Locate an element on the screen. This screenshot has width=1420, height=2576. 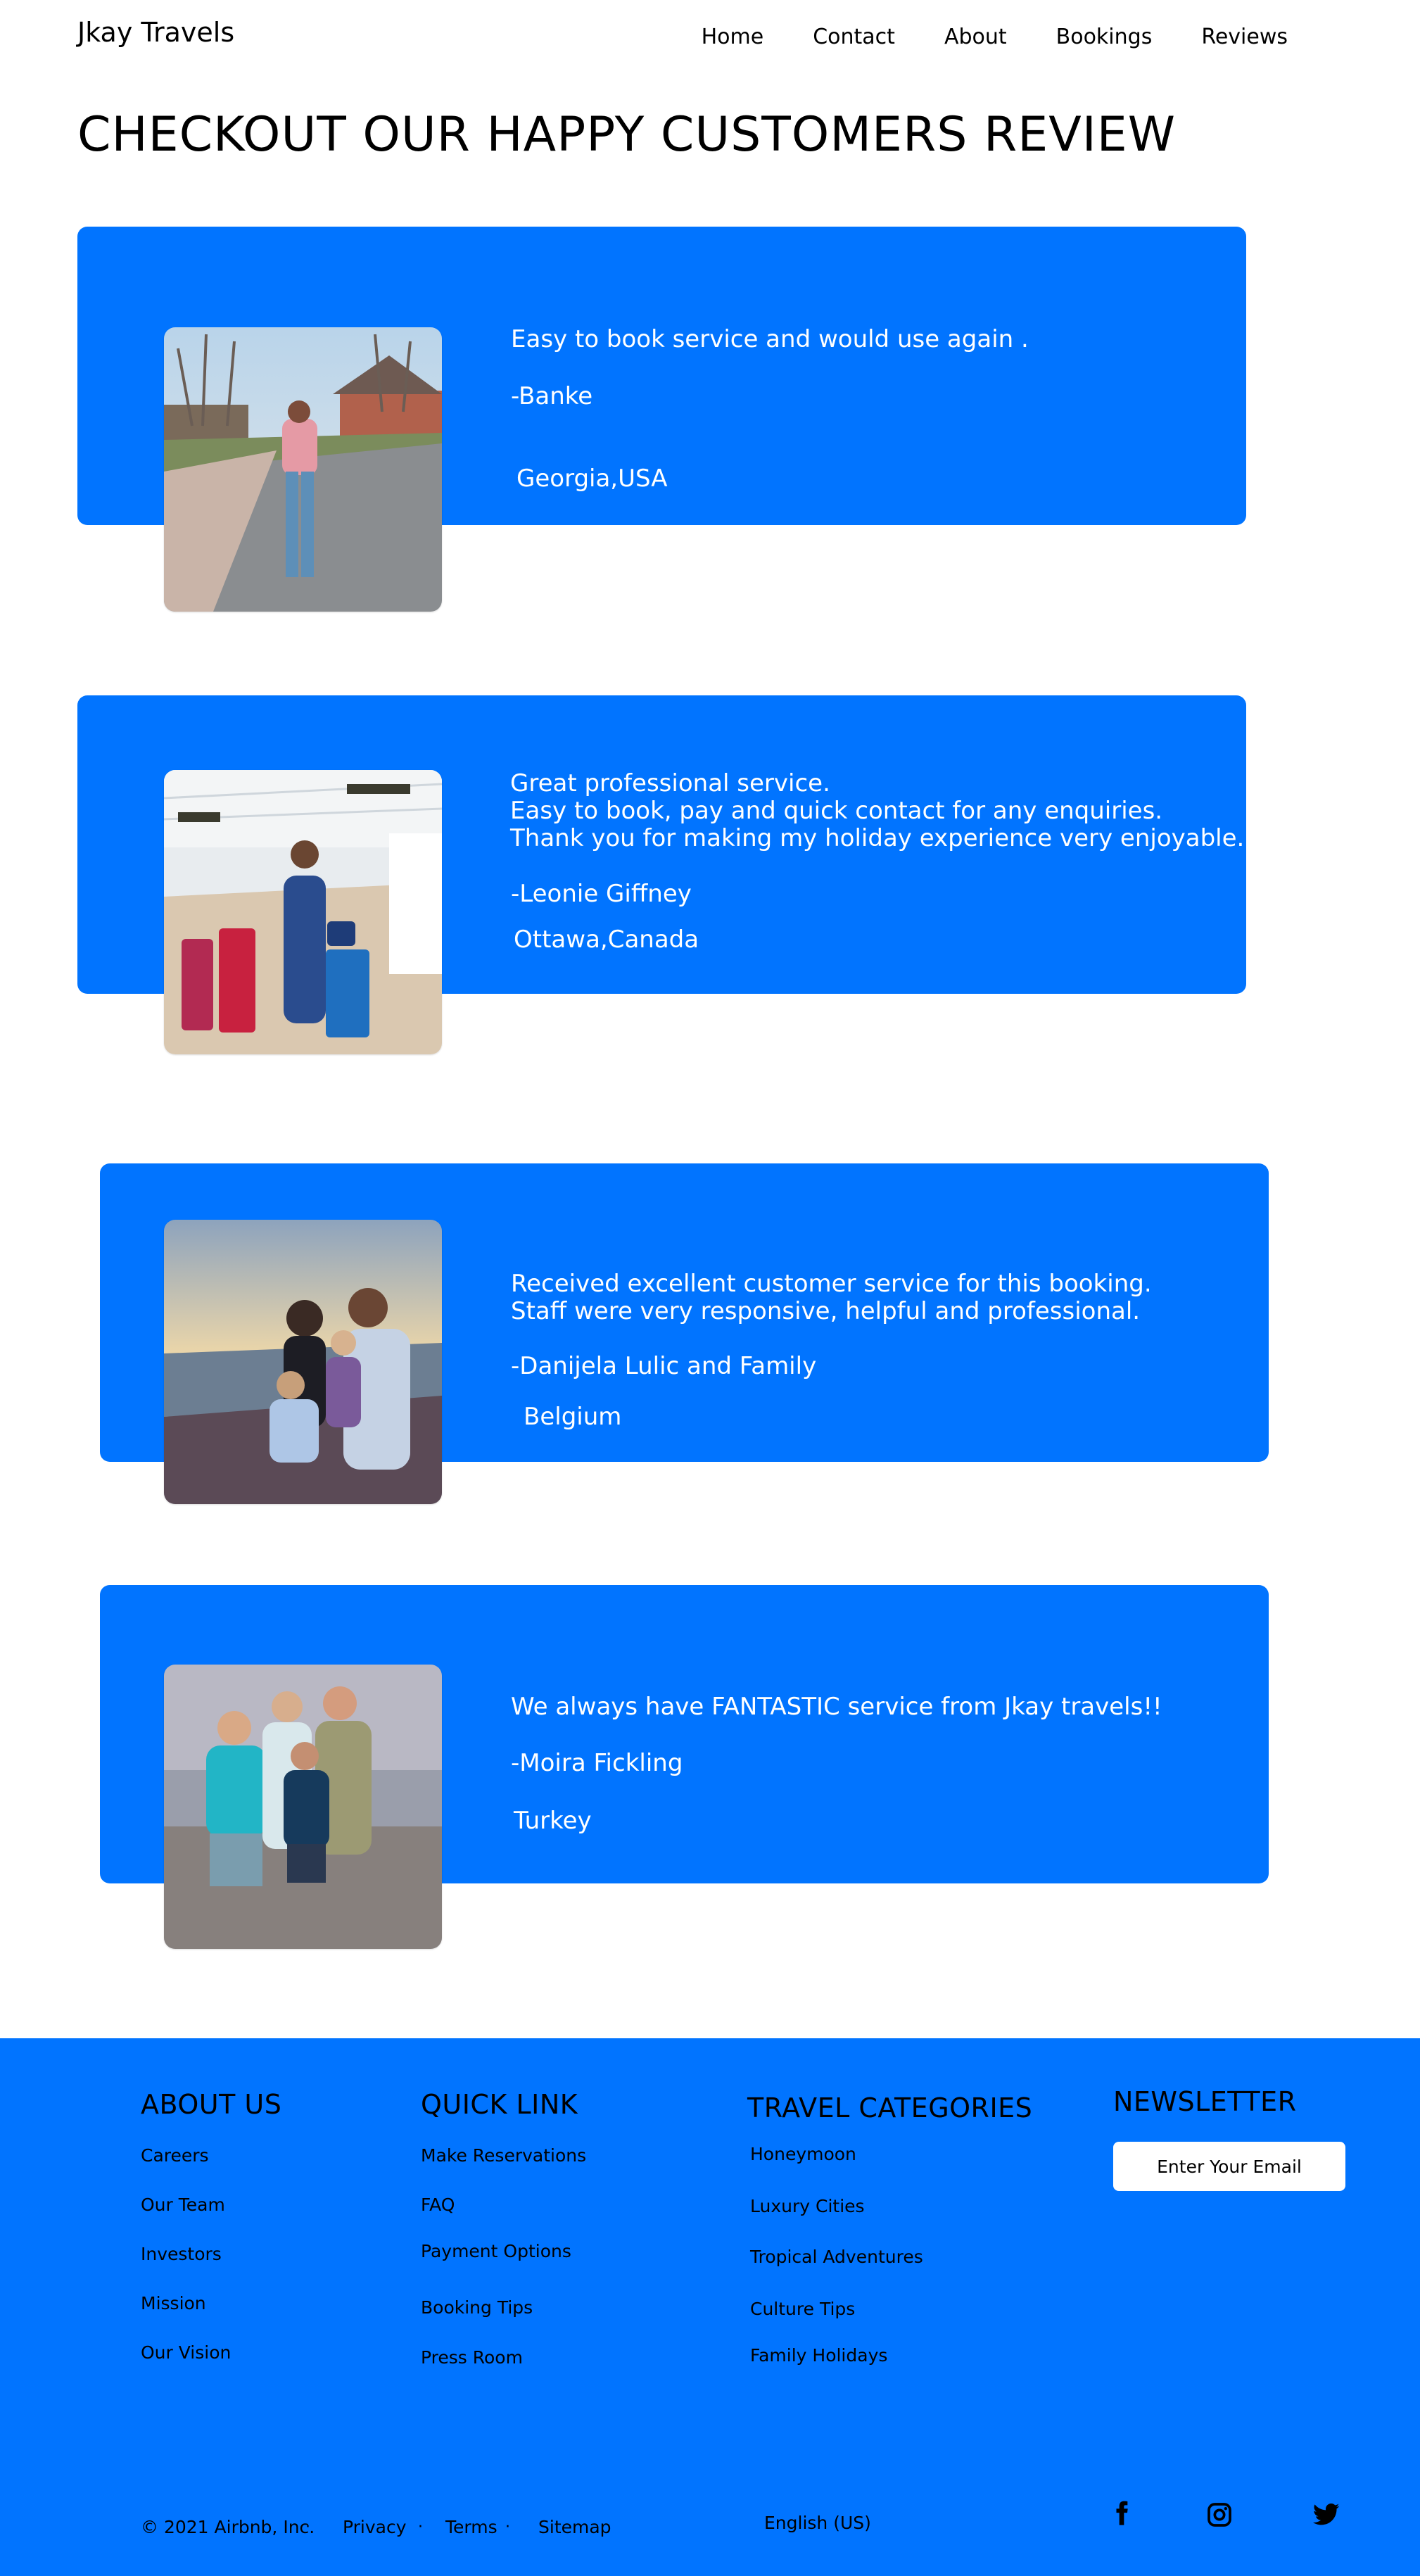
reviewer-location: Belgium is located at coordinates (573, 1417).